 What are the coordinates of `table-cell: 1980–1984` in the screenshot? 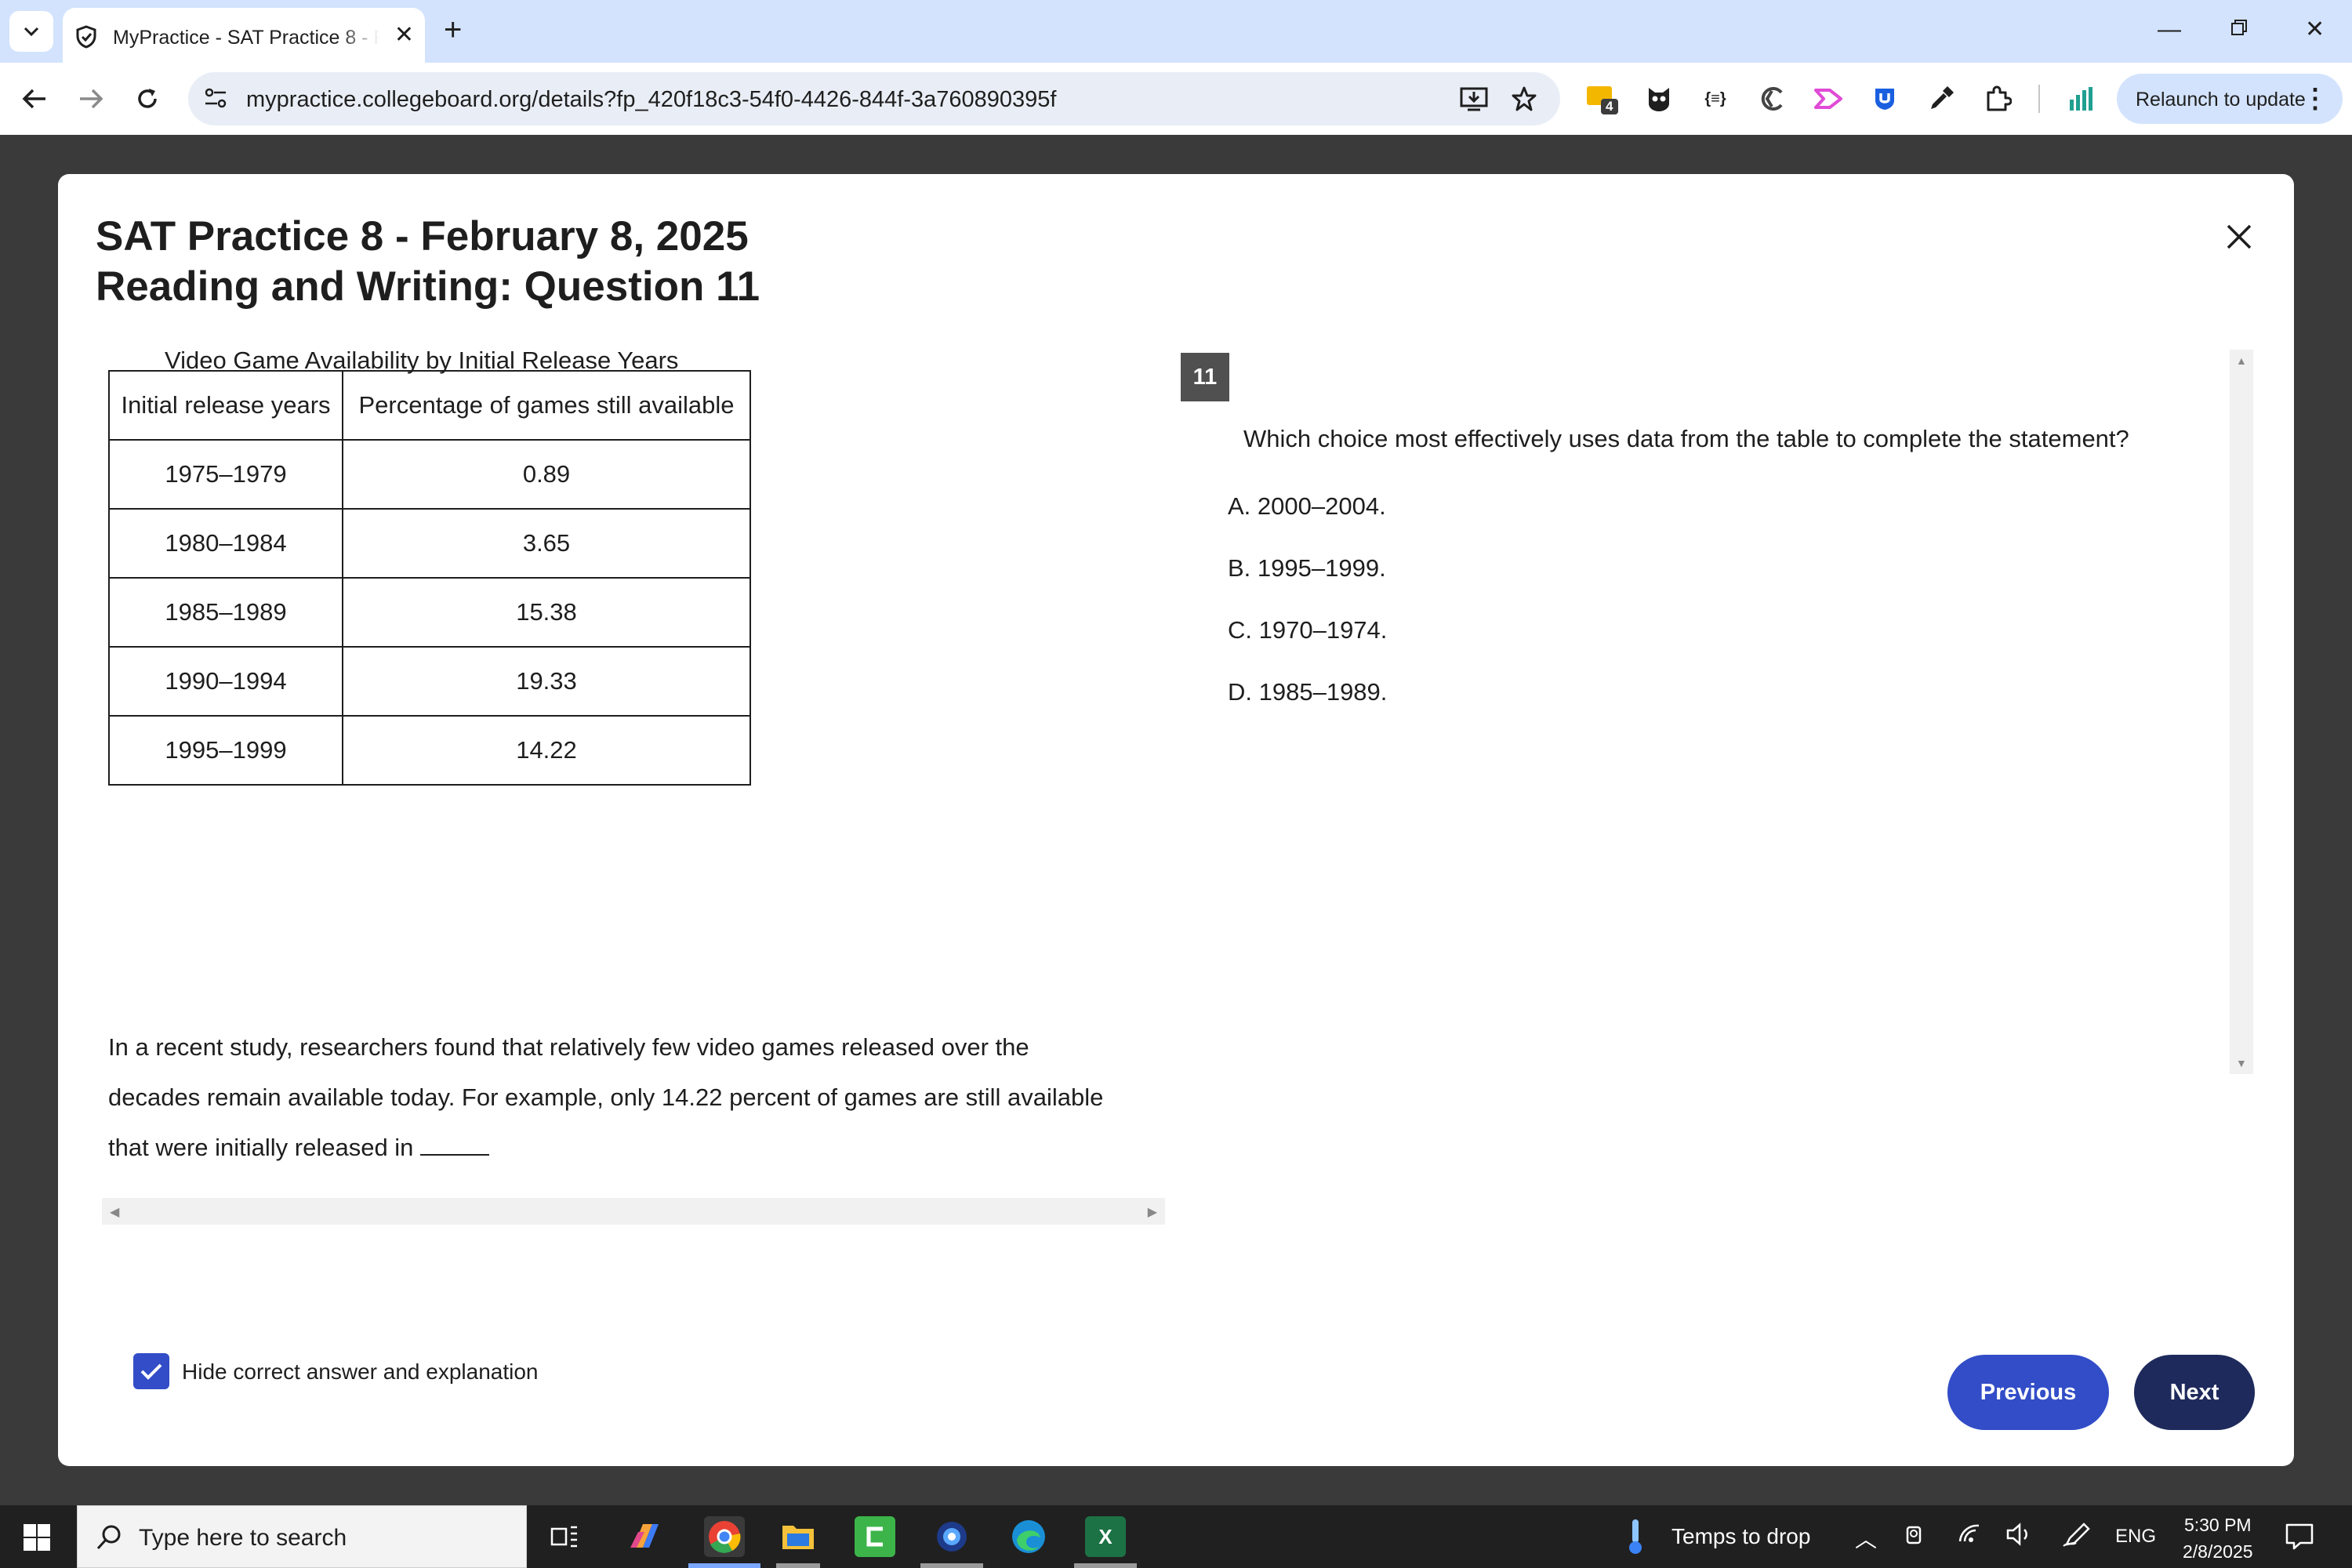 It's located at (225, 543).